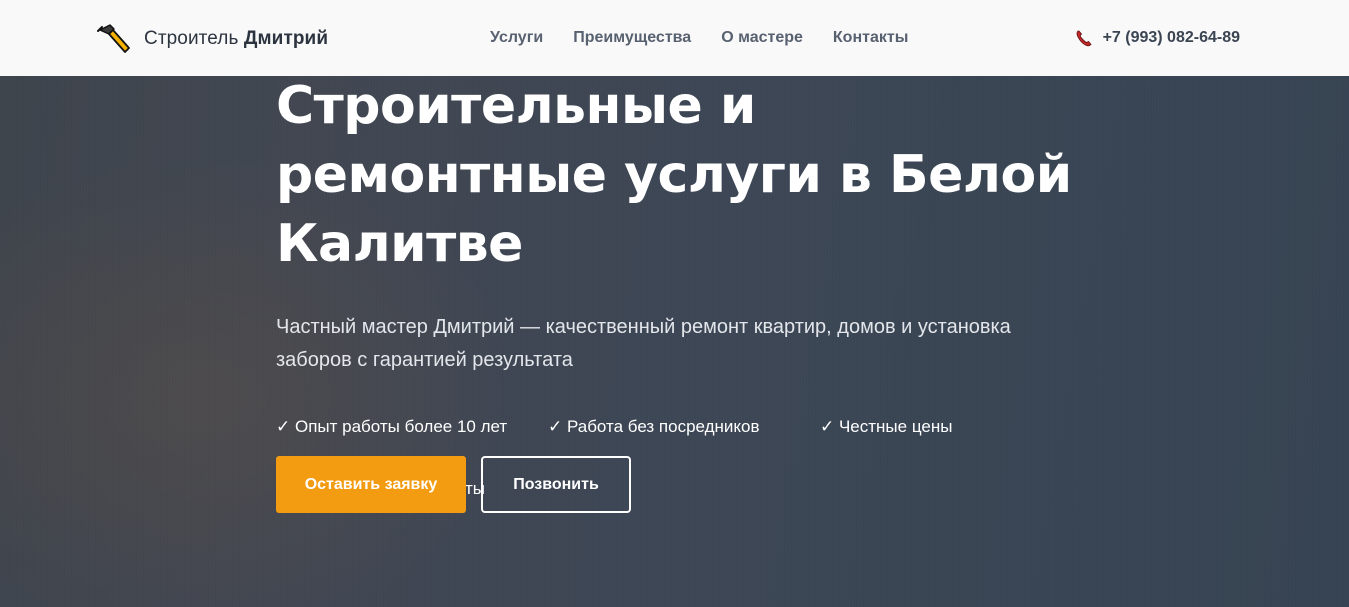  What do you see at coordinates (654, 426) in the screenshot?
I see `feature-no-middlemen: ✓ Работа без посредников` at bounding box center [654, 426].